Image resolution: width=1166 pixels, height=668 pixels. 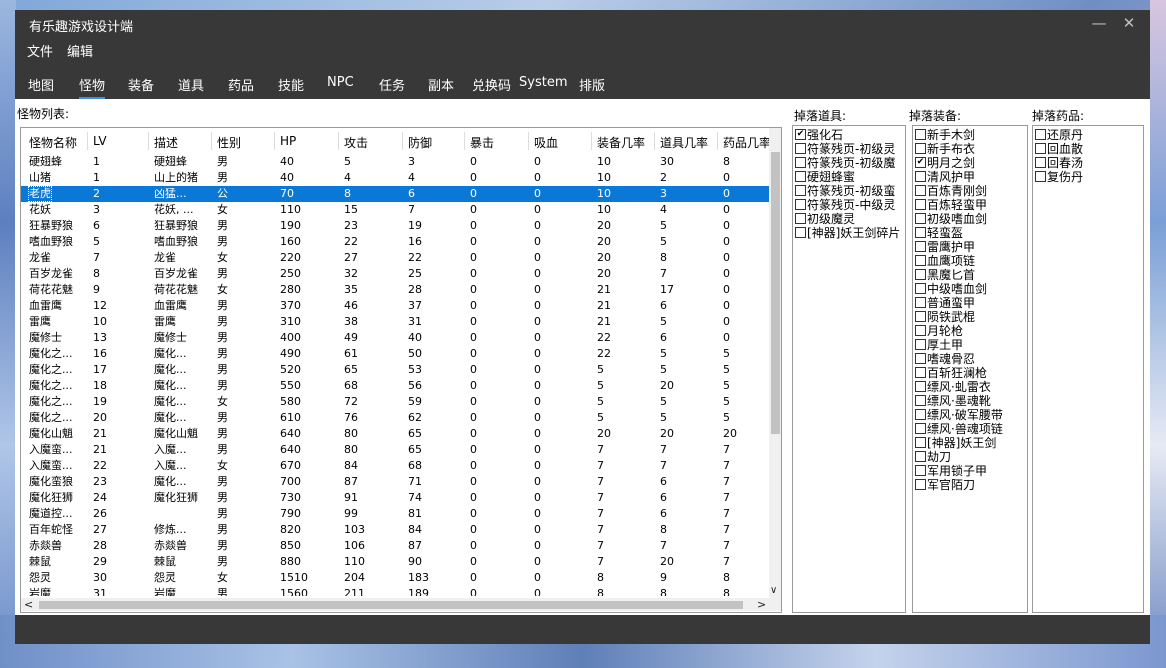 I want to click on column-header-crit: 暴击, so click(x=482, y=142).